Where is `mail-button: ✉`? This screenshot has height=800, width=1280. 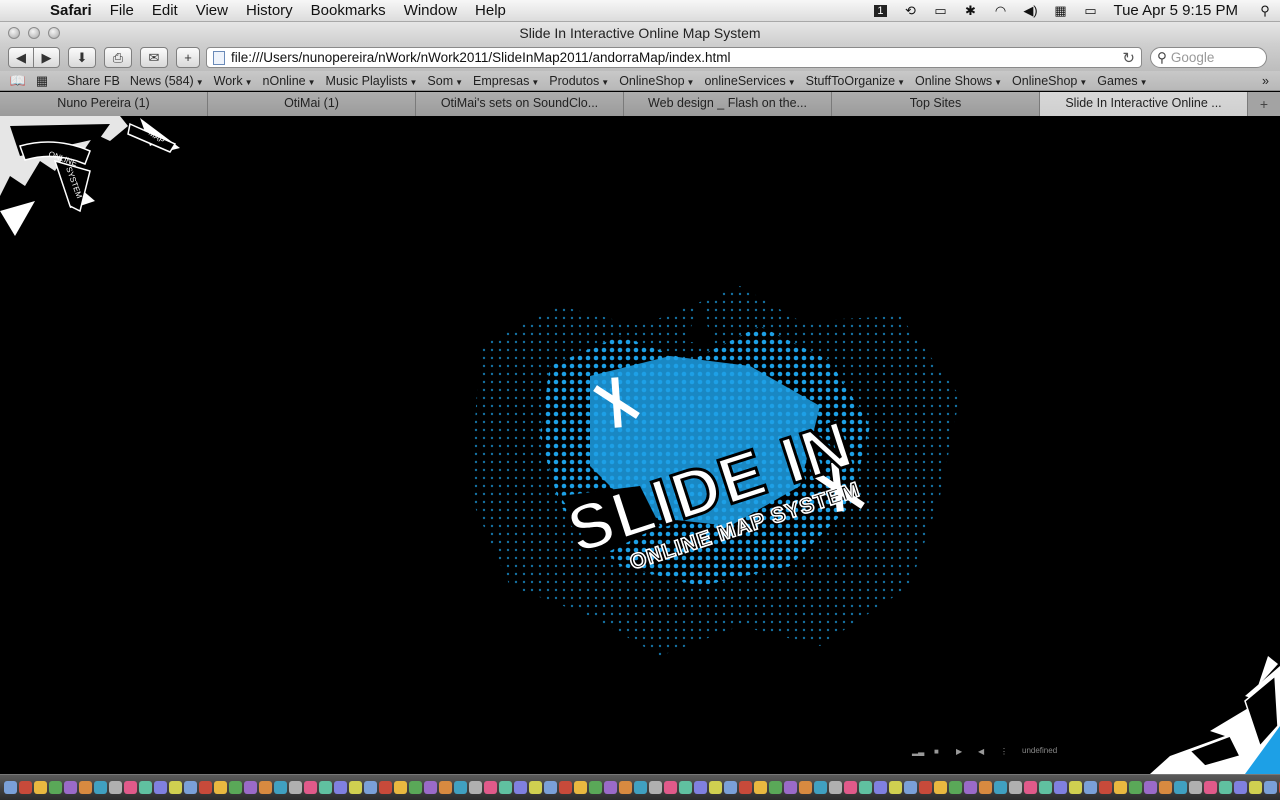
mail-button: ✉ is located at coordinates (154, 57).